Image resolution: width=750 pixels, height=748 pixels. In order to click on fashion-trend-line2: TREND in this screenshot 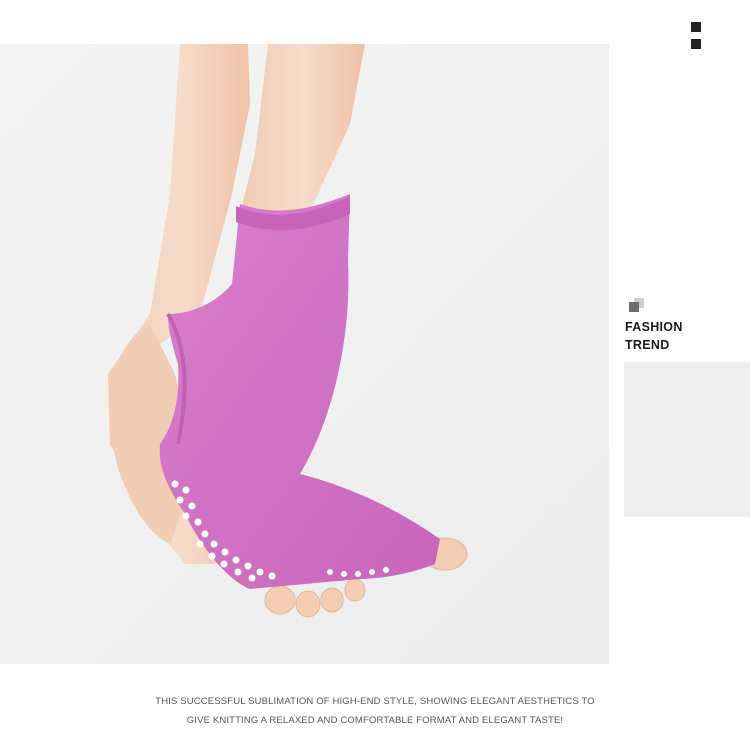, I will do `click(647, 345)`.